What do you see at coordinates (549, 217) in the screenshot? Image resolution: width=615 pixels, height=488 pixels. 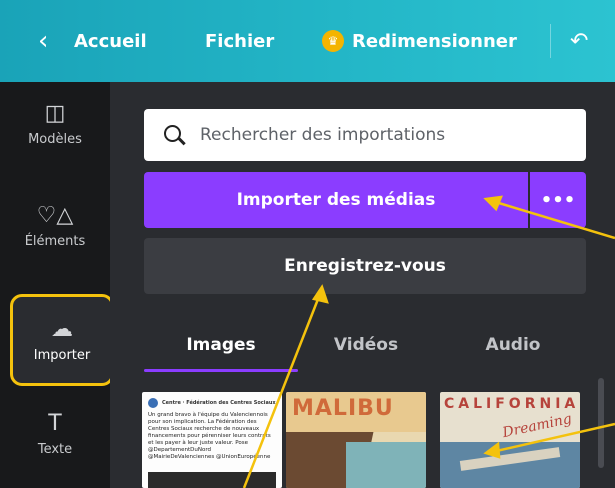 I see `annotation-arrow-import` at bounding box center [549, 217].